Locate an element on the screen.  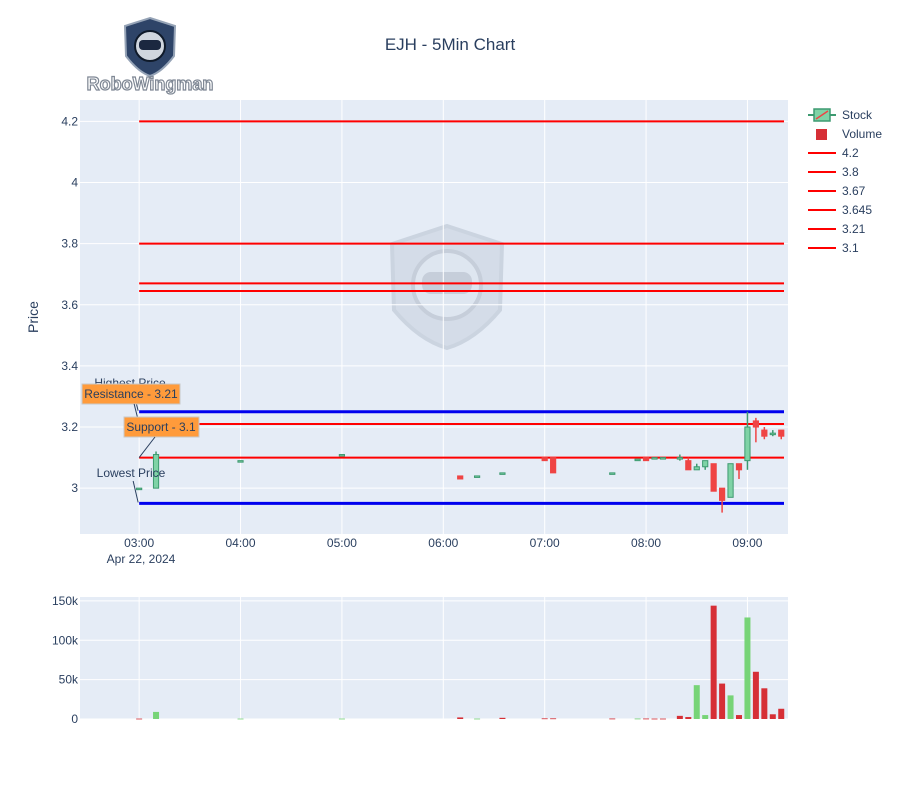
legend-item: Volume is located at coordinates (849, 134).